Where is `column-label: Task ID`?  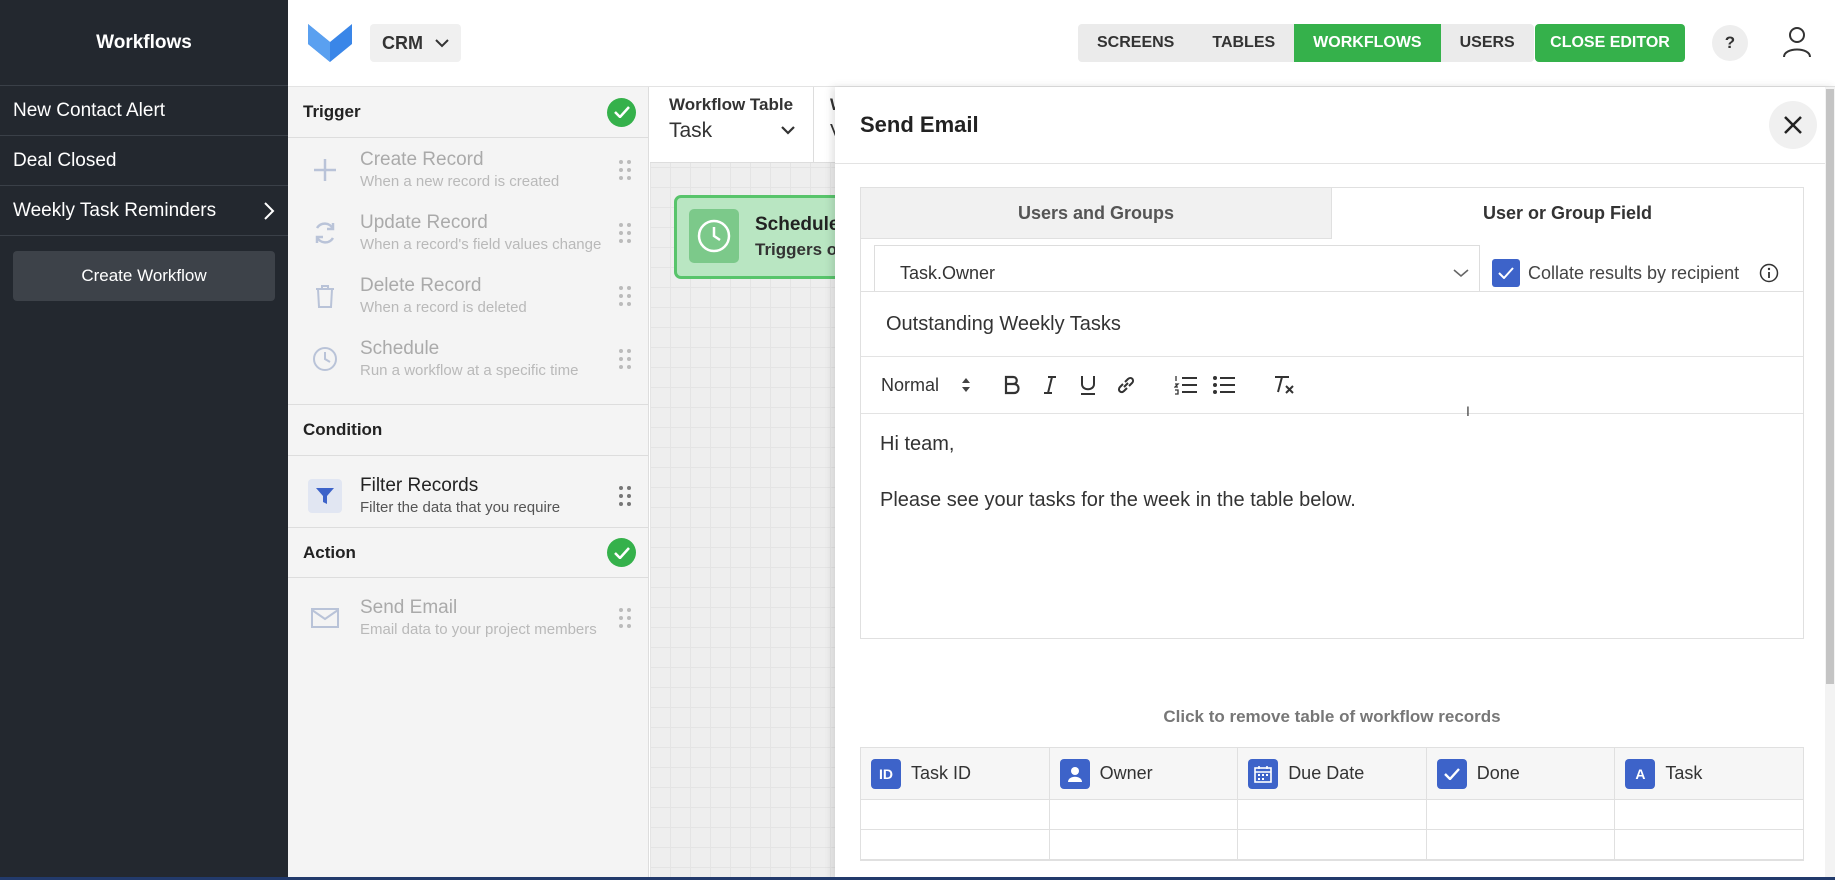 column-label: Task ID is located at coordinates (941, 773).